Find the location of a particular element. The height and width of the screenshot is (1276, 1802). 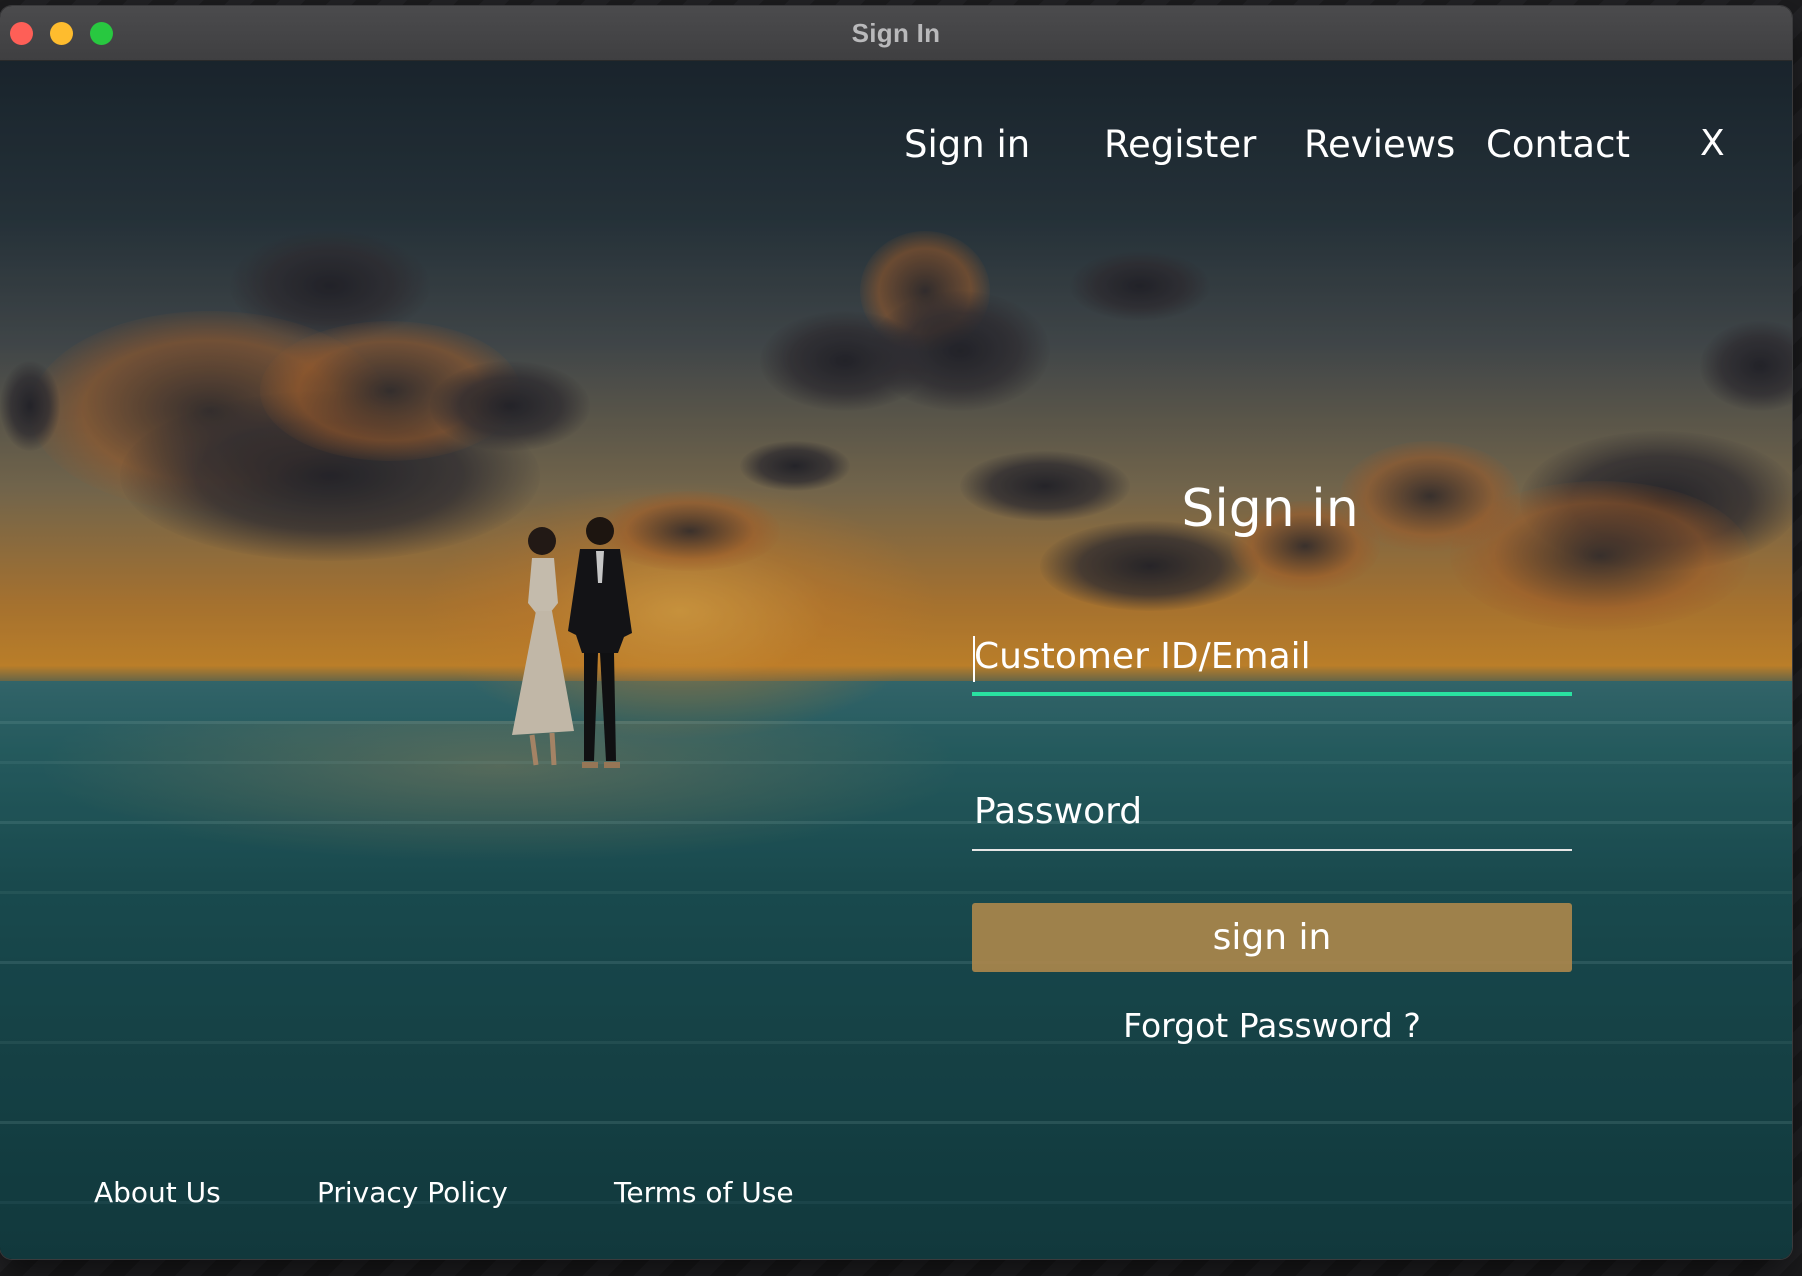

close-icon: X is located at coordinates (1712, 143).